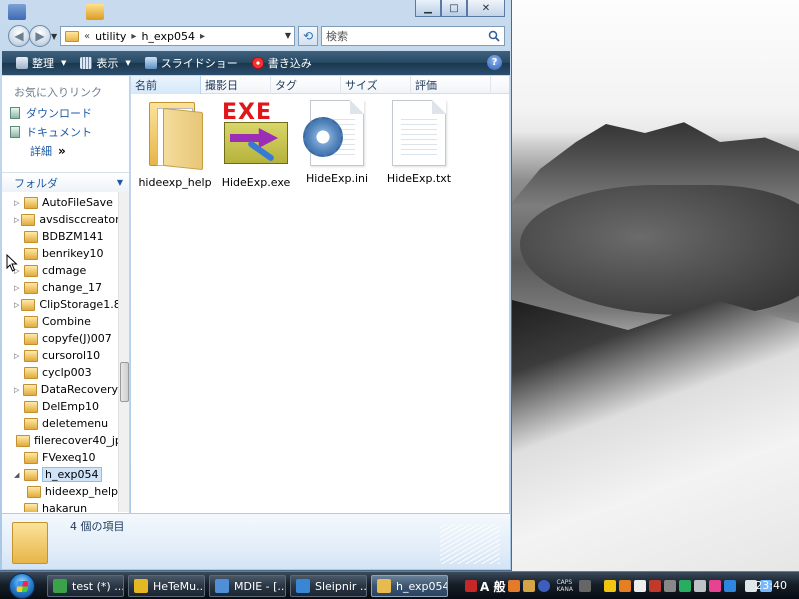  I want to click on burn-disc-icon, so click(257, 63).